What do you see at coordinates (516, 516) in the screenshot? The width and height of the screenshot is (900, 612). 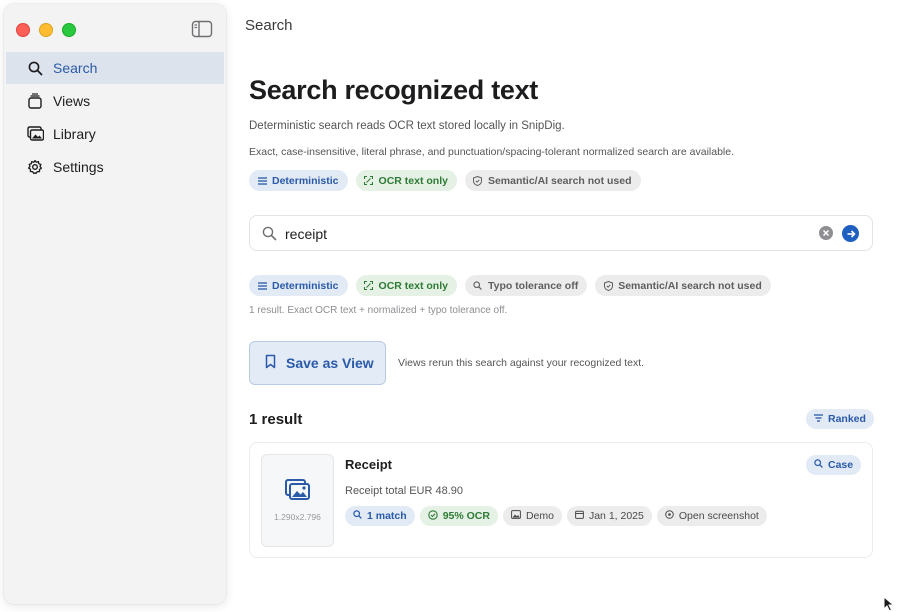 I see `image-icon` at bounding box center [516, 516].